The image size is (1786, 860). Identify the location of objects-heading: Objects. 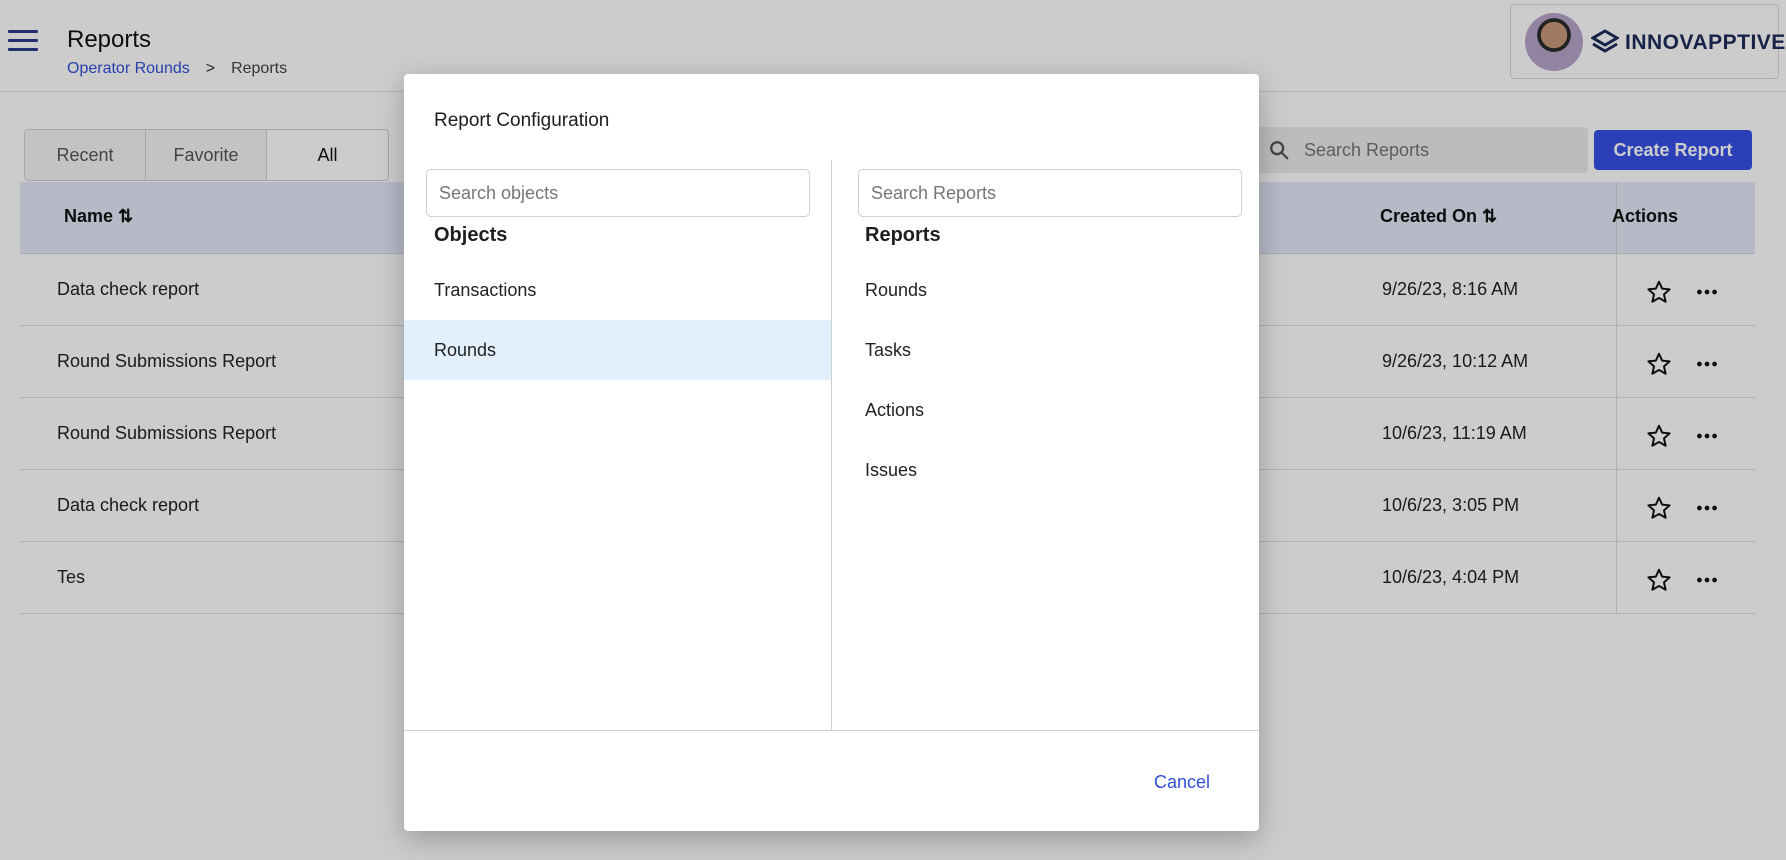
(471, 235).